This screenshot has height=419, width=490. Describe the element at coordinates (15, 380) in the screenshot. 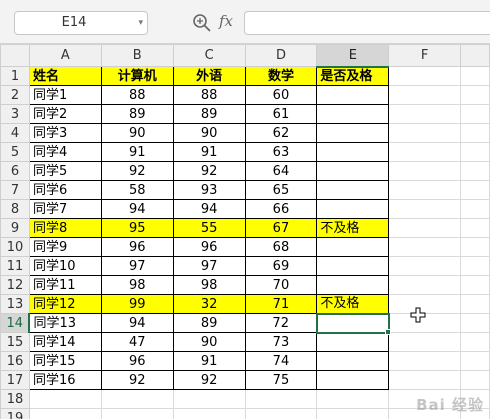

I see `row-header-17: 17` at that location.